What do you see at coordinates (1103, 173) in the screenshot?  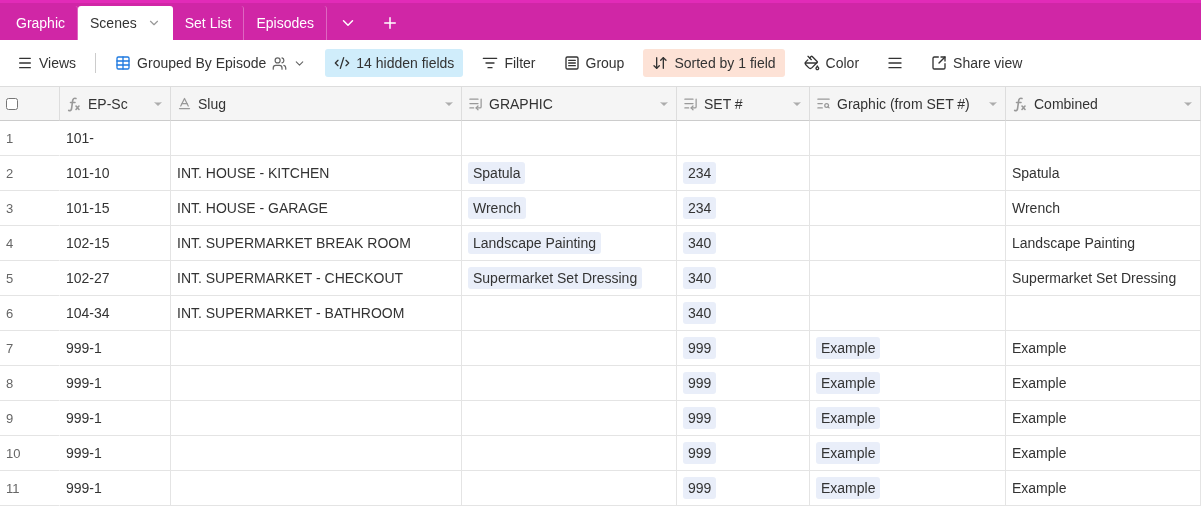 I see `table-cell: Spatula` at bounding box center [1103, 173].